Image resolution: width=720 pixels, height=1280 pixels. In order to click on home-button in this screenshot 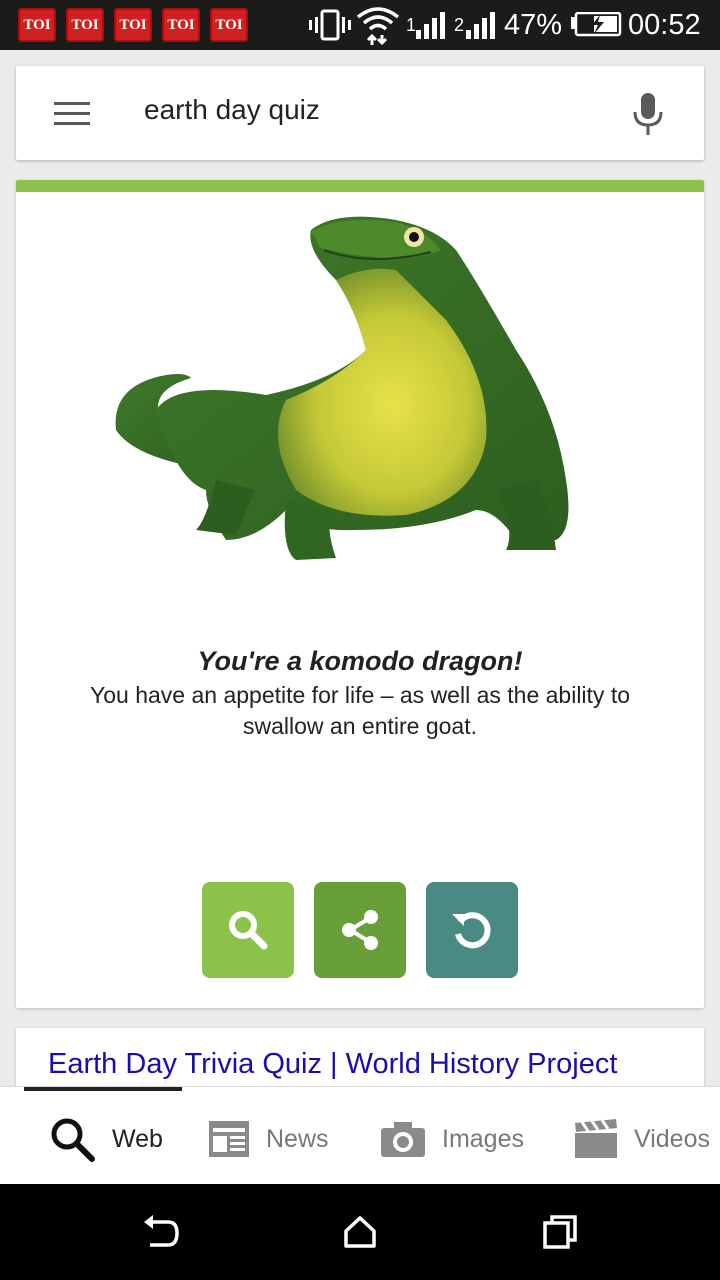, I will do `click(360, 1232)`.